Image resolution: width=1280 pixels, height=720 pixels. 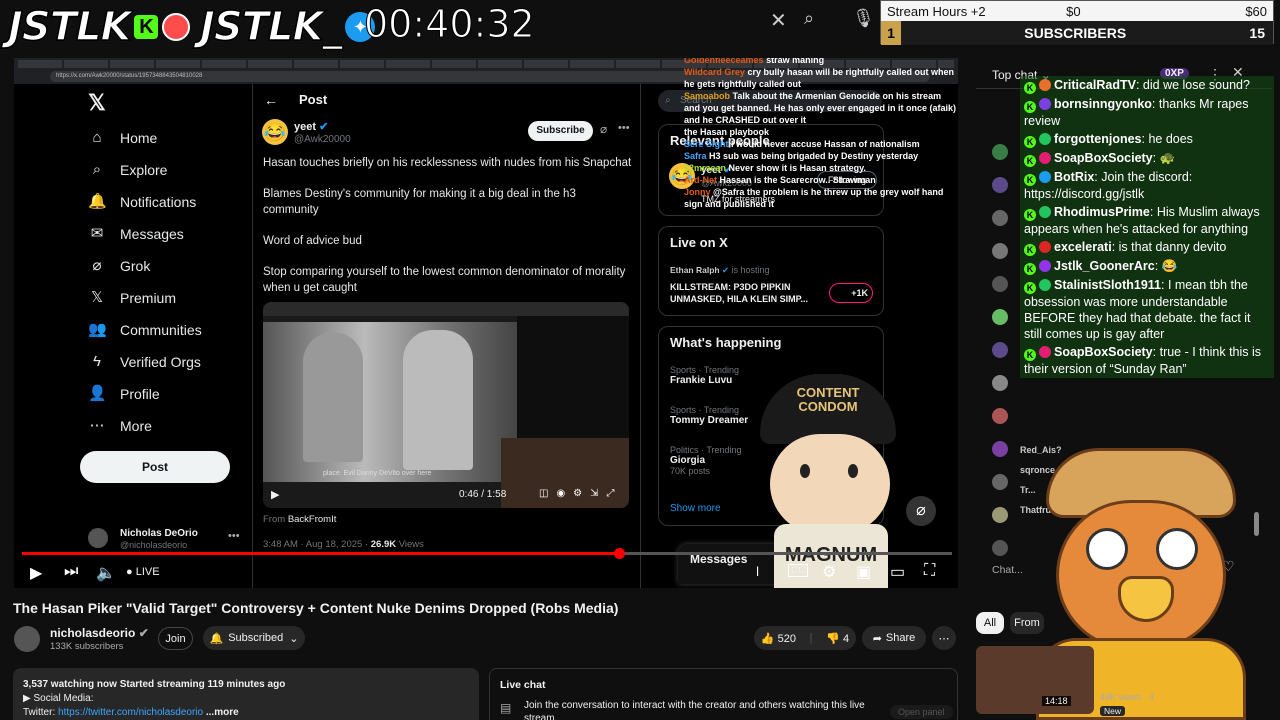 What do you see at coordinates (560, 131) in the screenshot?
I see `subscribe-button: Subscribe` at bounding box center [560, 131].